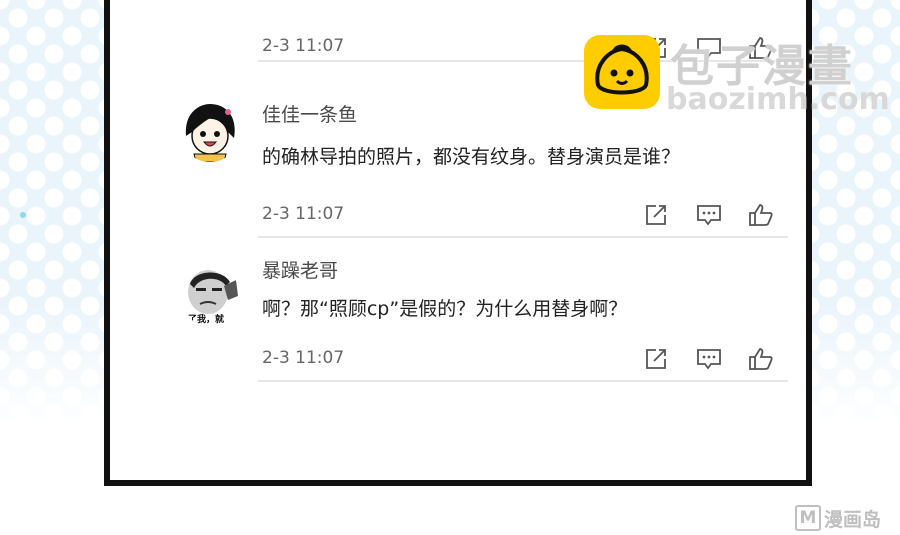 The width and height of the screenshot is (900, 535). Describe the element at coordinates (309, 113) in the screenshot. I see `comment-username: 佳佳一条鱼` at that location.